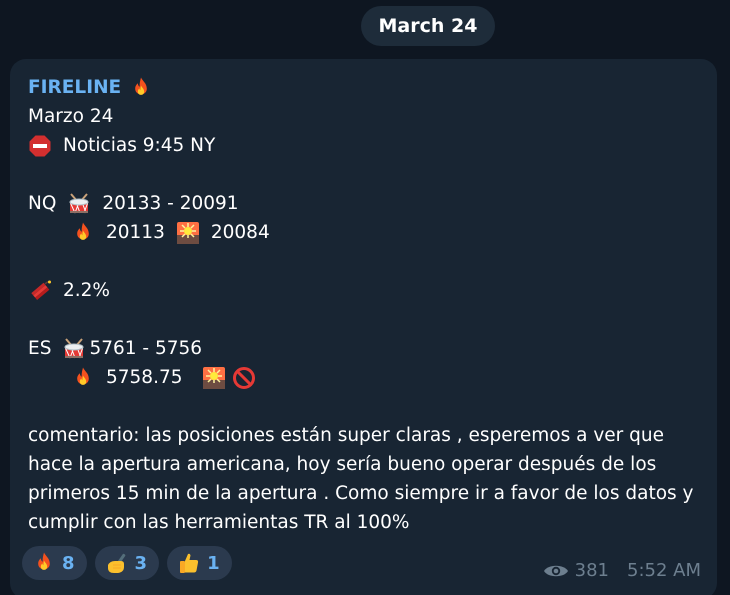  What do you see at coordinates (373, 232) in the screenshot?
I see `message-line-nq-levels: 20113 20084` at bounding box center [373, 232].